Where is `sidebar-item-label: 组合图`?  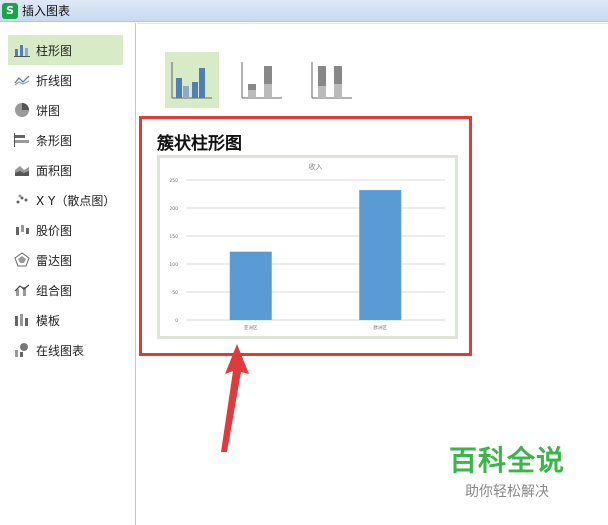 sidebar-item-label: 组合图 is located at coordinates (54, 290).